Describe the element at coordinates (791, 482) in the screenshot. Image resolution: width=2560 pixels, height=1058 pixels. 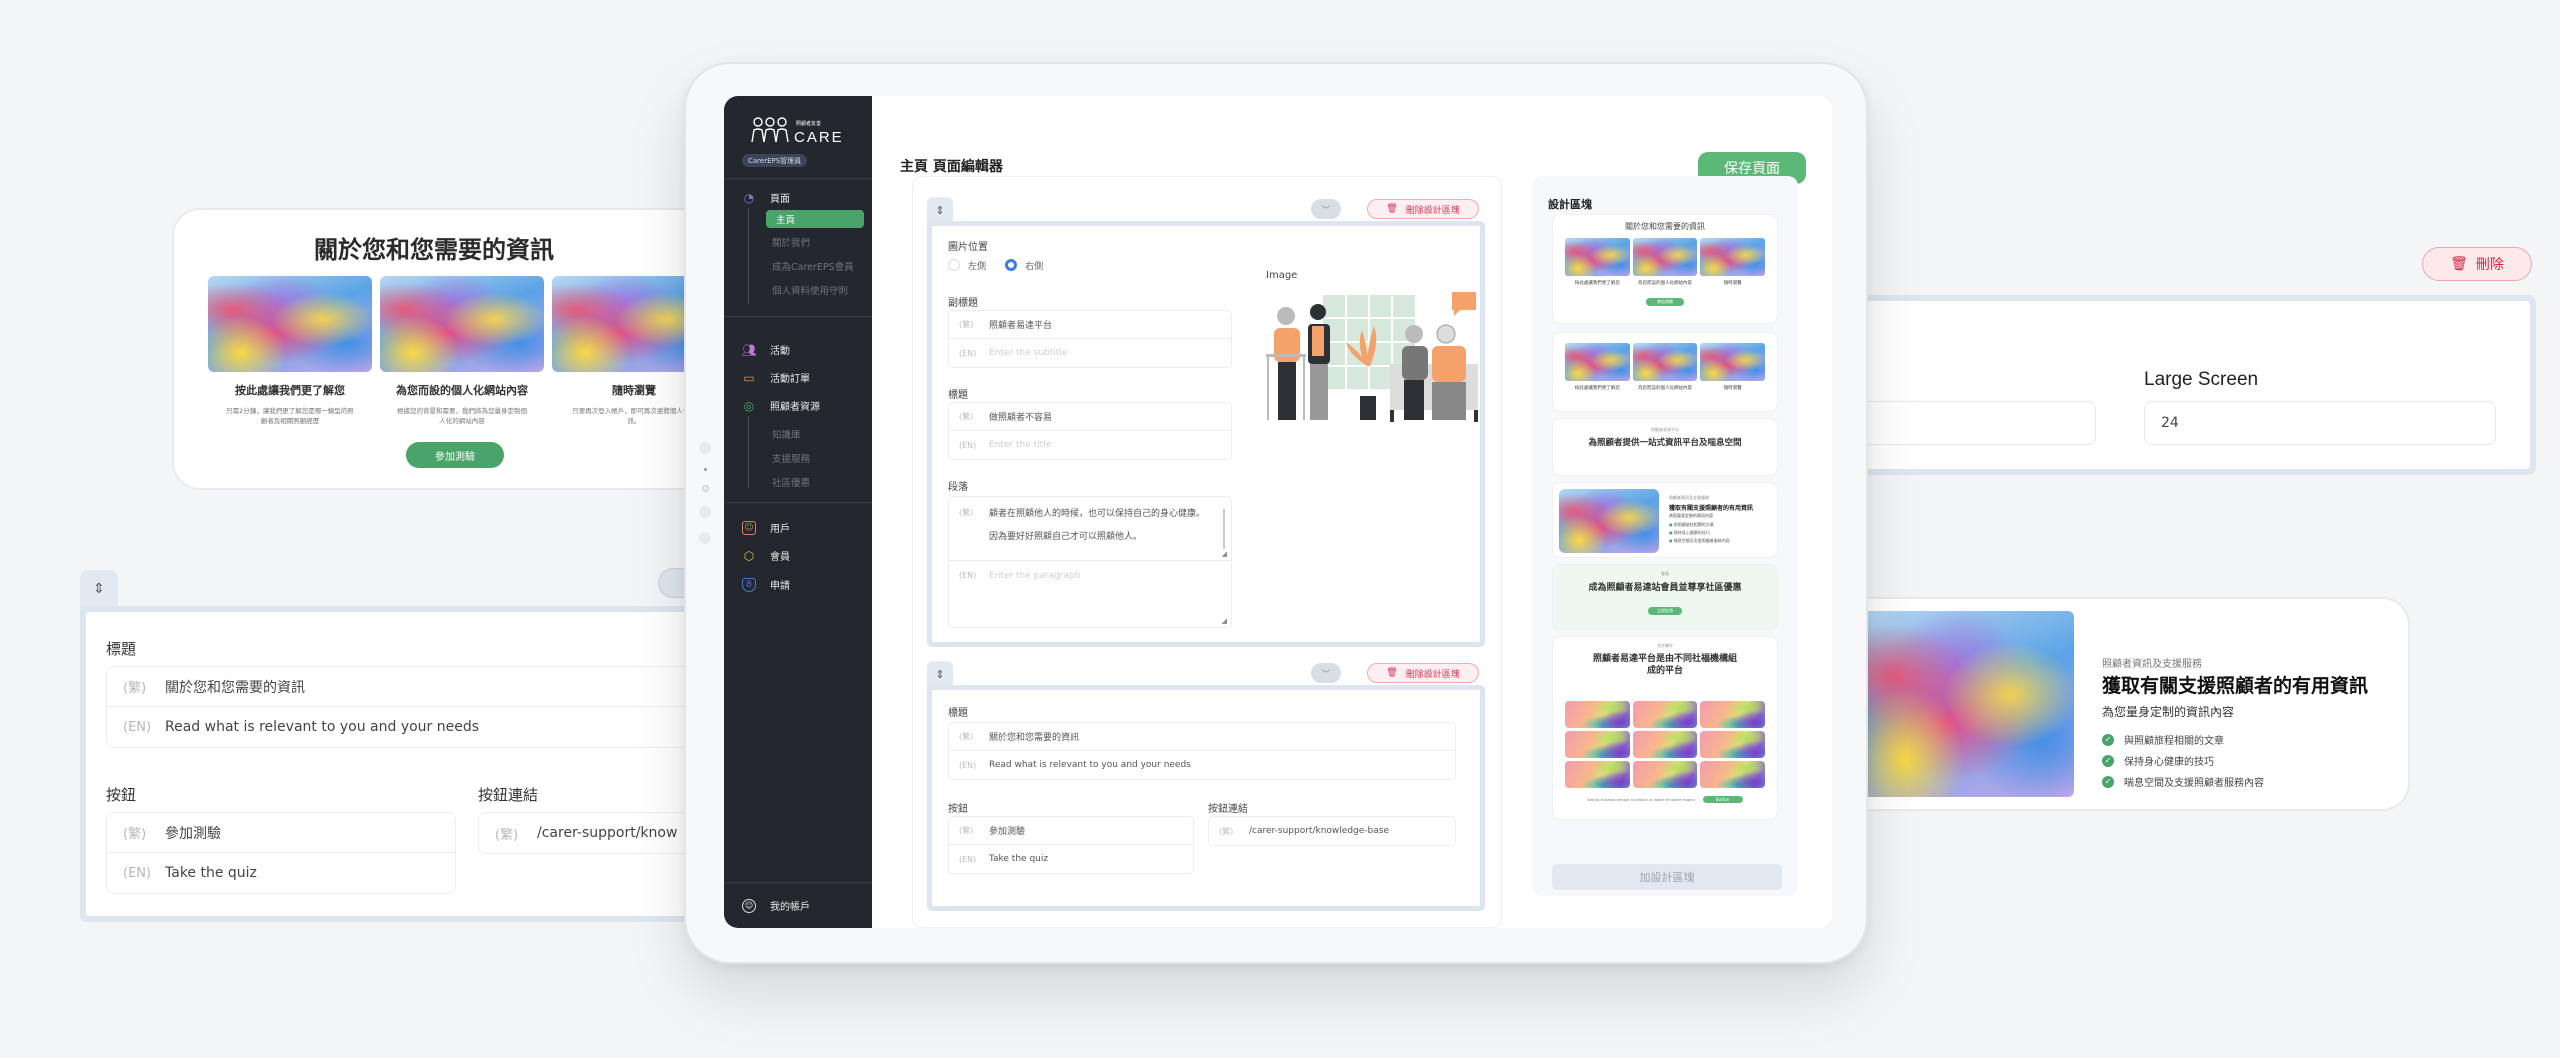
I see `sidebar-subitem-community-offers: 社區優惠` at that location.